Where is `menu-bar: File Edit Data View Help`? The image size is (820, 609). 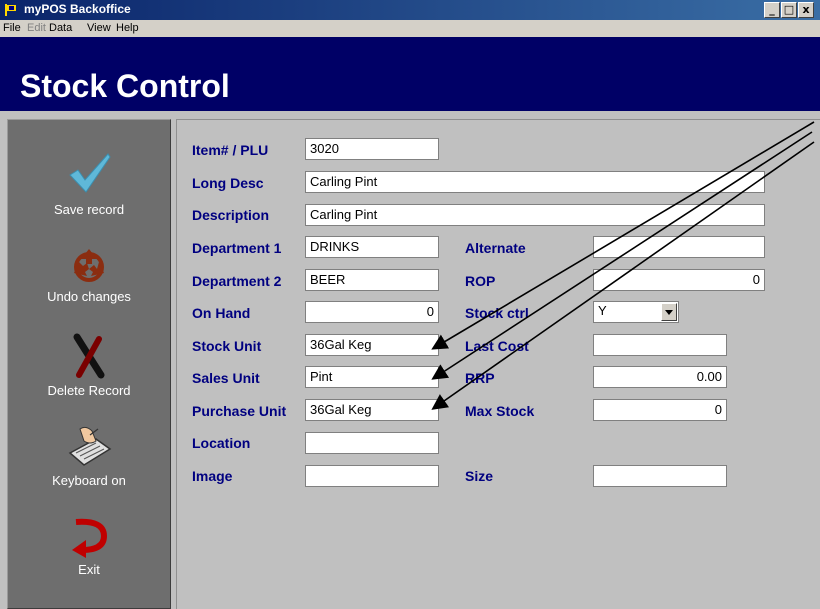 menu-bar: File Edit Data View Help is located at coordinates (410, 28).